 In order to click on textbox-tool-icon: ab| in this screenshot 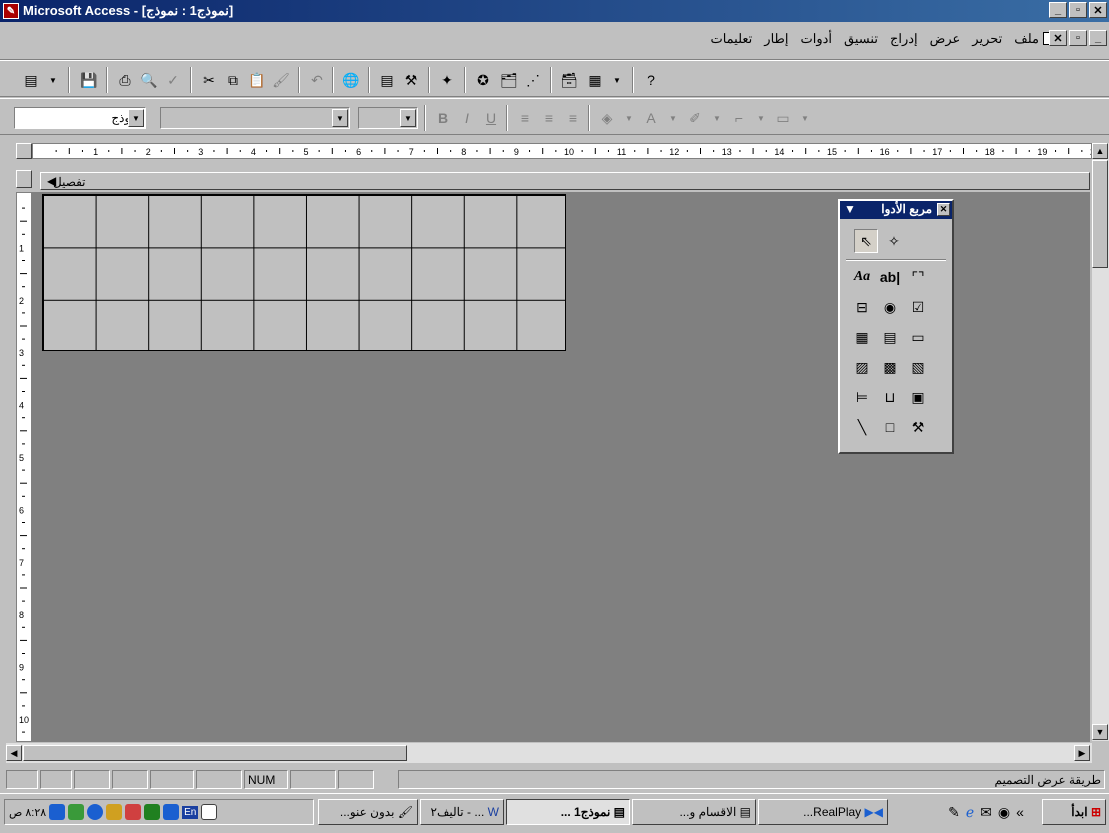, I will do `click(890, 277)`.